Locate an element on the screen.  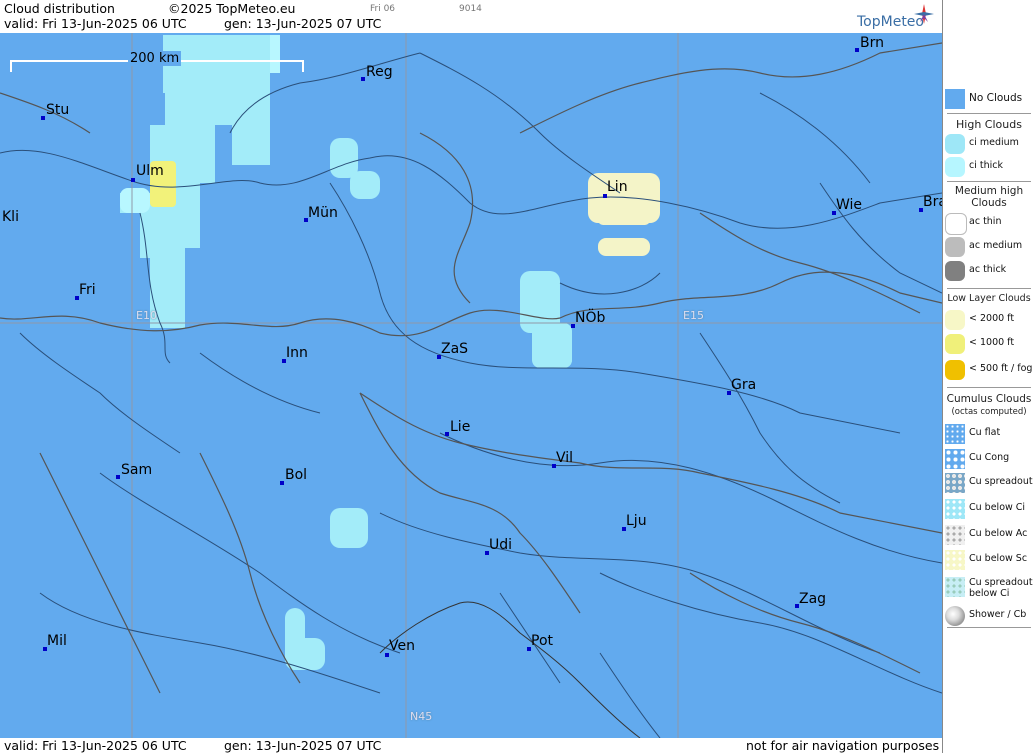
city-label-lju: Lju is located at coordinates (636, 521).